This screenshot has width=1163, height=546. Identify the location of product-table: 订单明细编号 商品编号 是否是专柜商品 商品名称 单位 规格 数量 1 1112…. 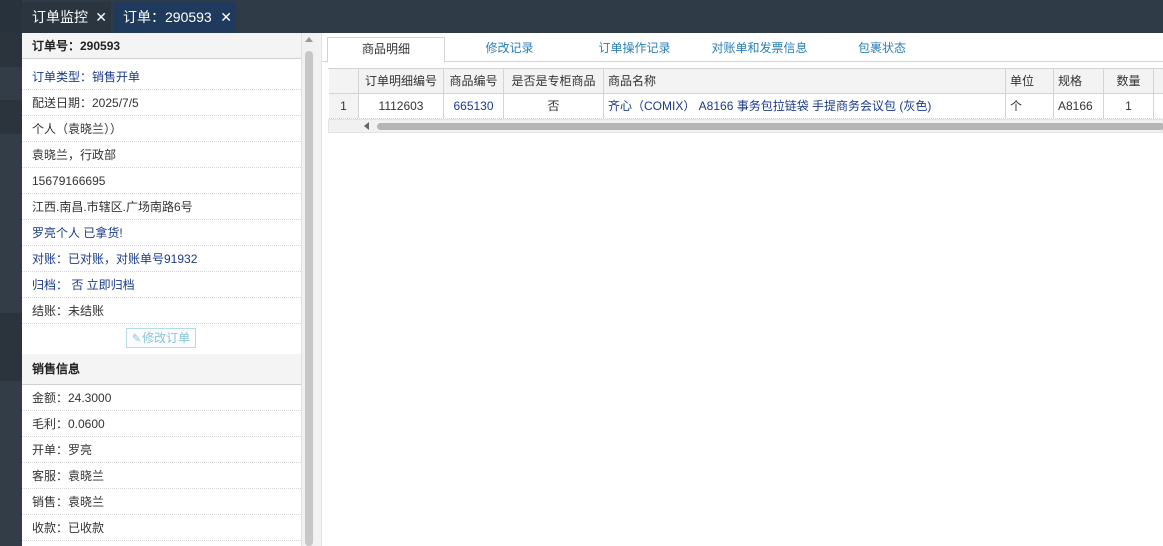
(745, 93).